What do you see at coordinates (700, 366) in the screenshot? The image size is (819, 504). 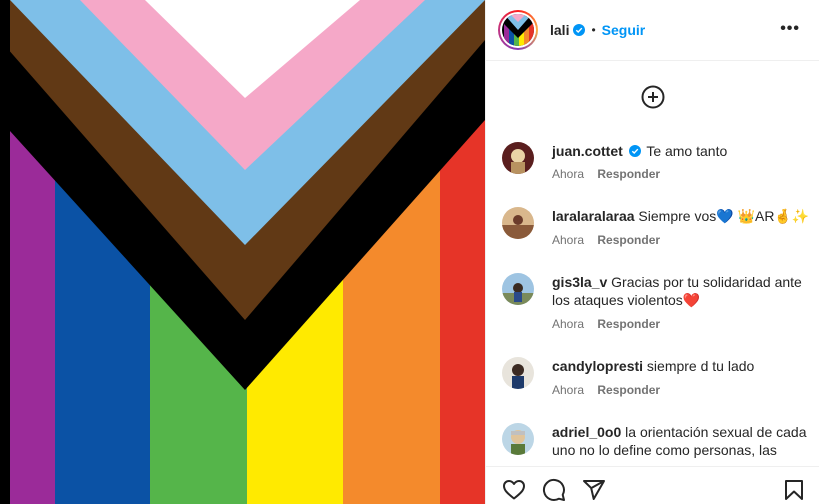 I see `comment-body: siempre d tu lado` at bounding box center [700, 366].